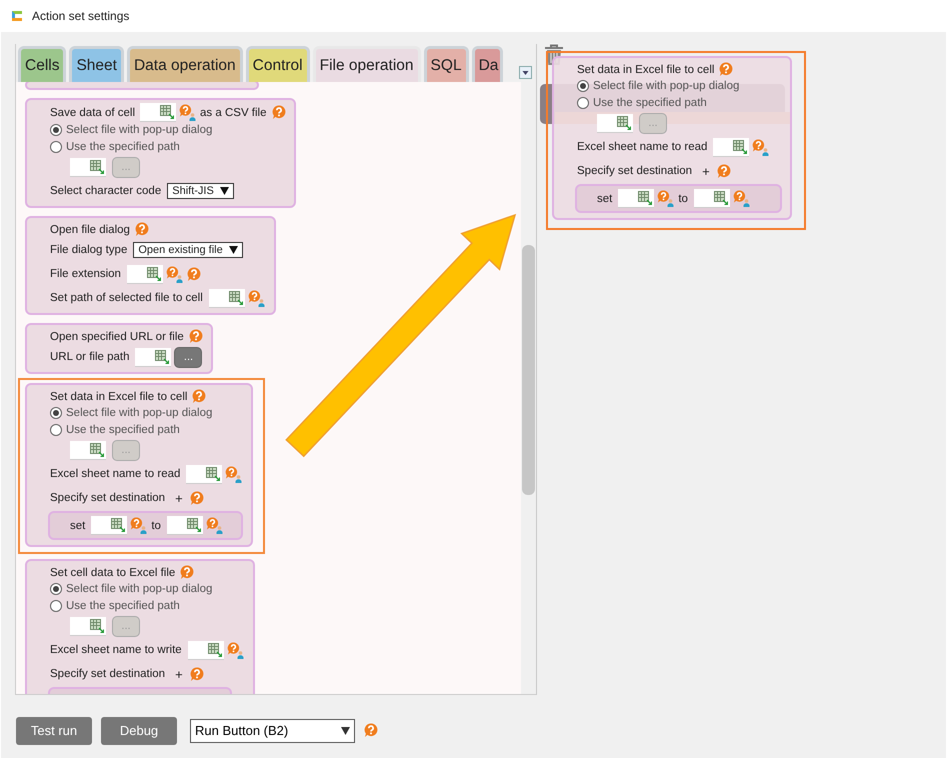 This screenshot has height=758, width=952. I want to click on footer-button: Test run, so click(54, 730).